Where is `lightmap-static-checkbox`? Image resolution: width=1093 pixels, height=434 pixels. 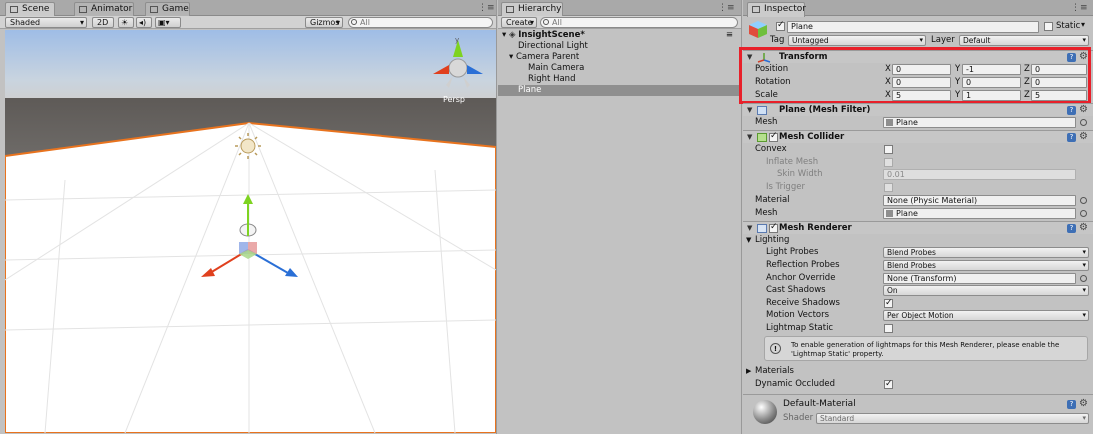
lightmap-static-checkbox is located at coordinates (888, 328).